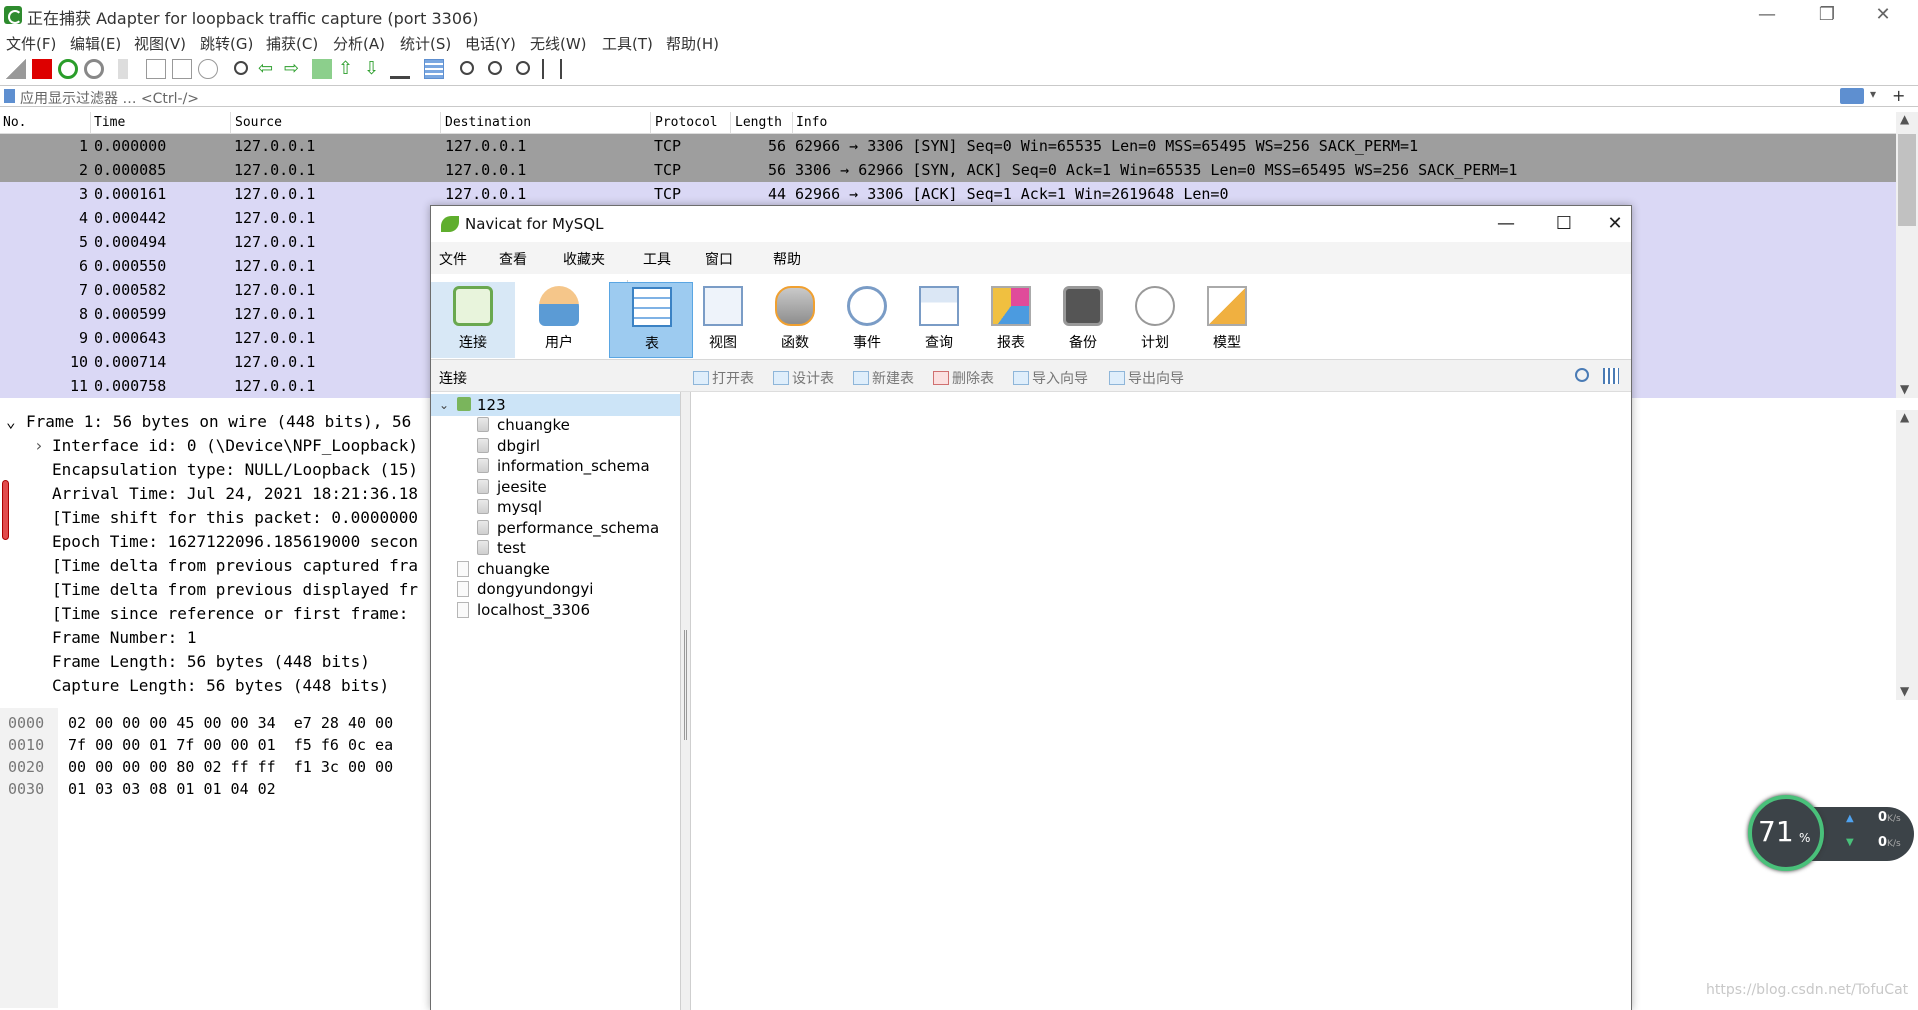 The height and width of the screenshot is (1010, 1918). What do you see at coordinates (685, 685) in the screenshot?
I see `splitter-handle` at bounding box center [685, 685].